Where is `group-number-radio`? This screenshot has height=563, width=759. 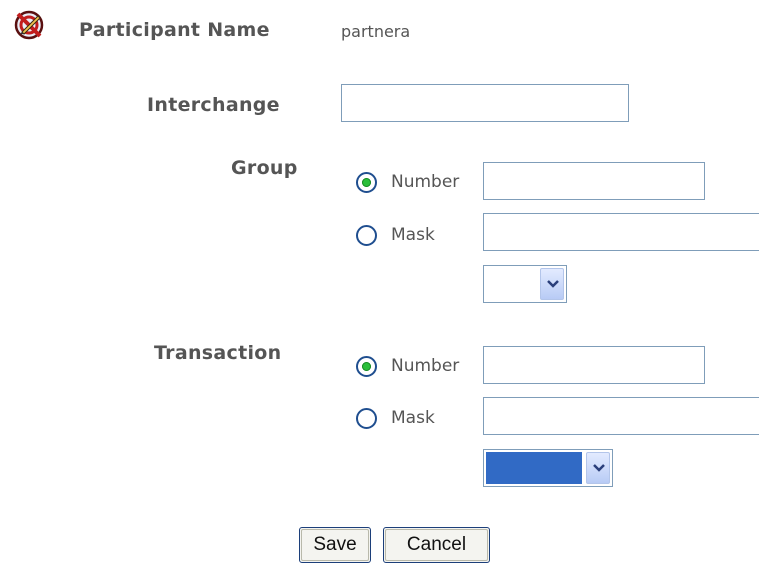 group-number-radio is located at coordinates (366, 182).